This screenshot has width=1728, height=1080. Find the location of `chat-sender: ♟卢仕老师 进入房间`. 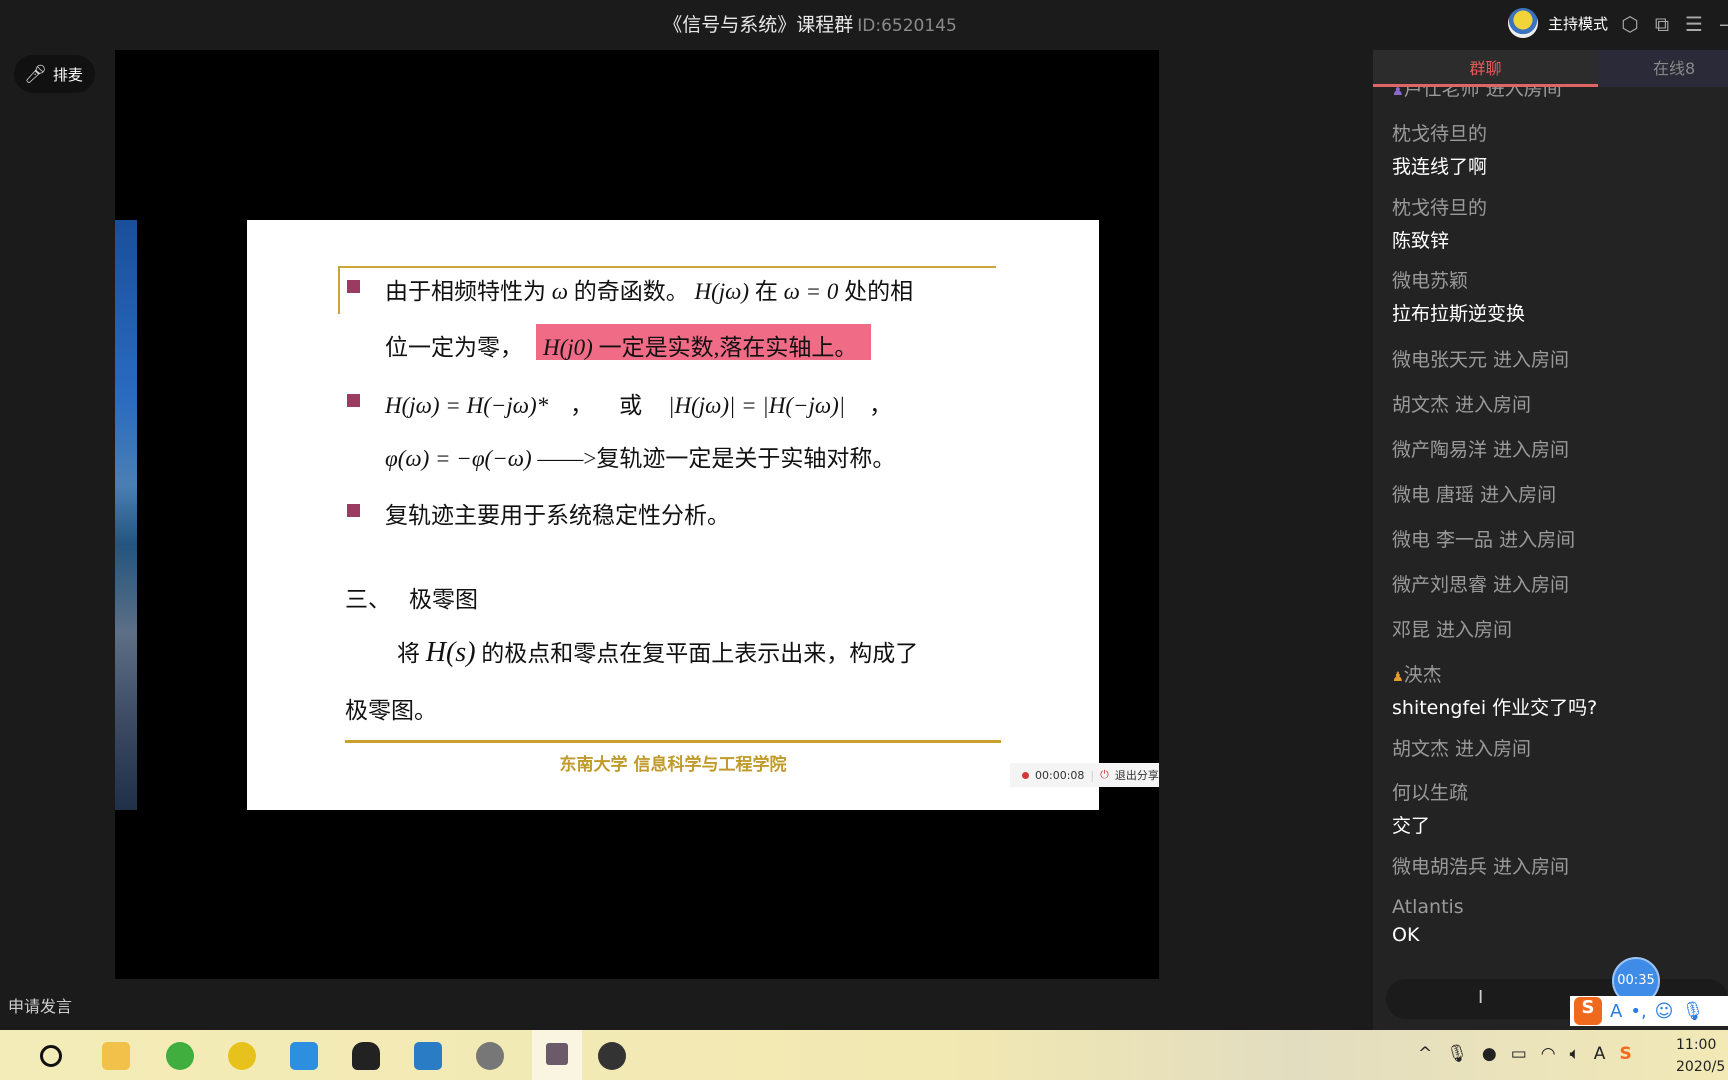

chat-sender: ♟卢仕老师 进入房间 is located at coordinates (1477, 94).